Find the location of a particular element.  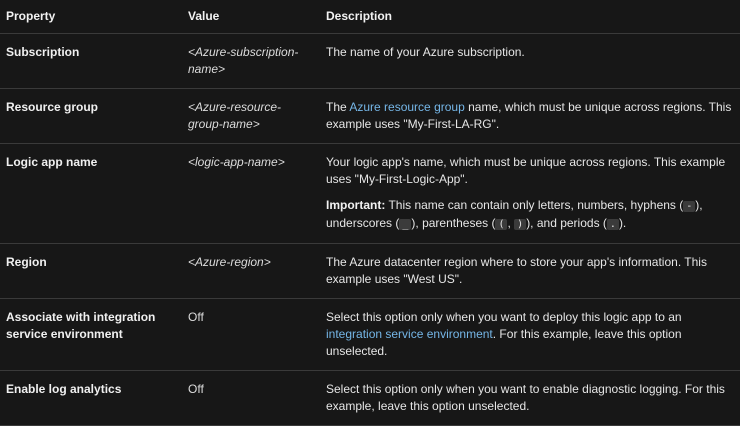

code-chip-underscore: _ is located at coordinates (405, 224).